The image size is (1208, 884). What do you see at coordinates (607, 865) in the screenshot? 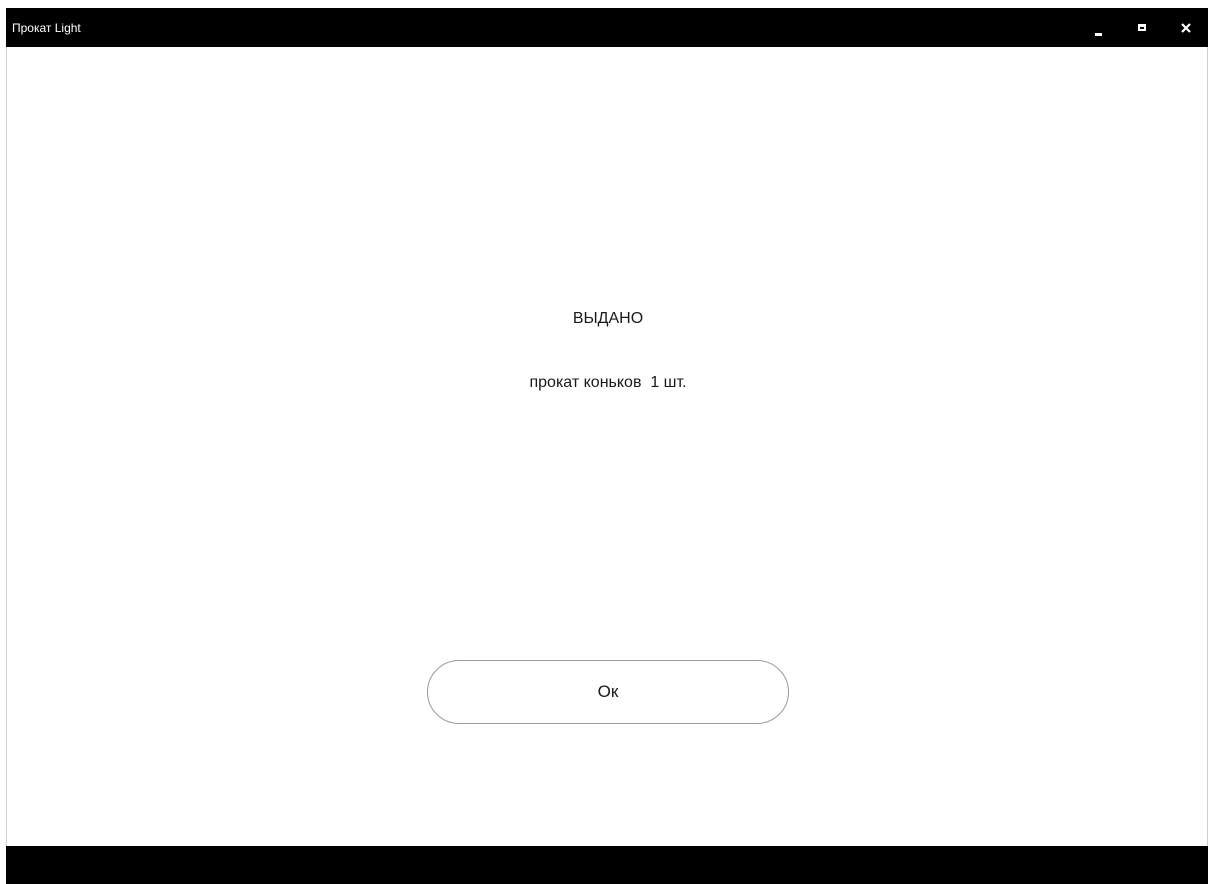
I see `bottom-bar` at bounding box center [607, 865].